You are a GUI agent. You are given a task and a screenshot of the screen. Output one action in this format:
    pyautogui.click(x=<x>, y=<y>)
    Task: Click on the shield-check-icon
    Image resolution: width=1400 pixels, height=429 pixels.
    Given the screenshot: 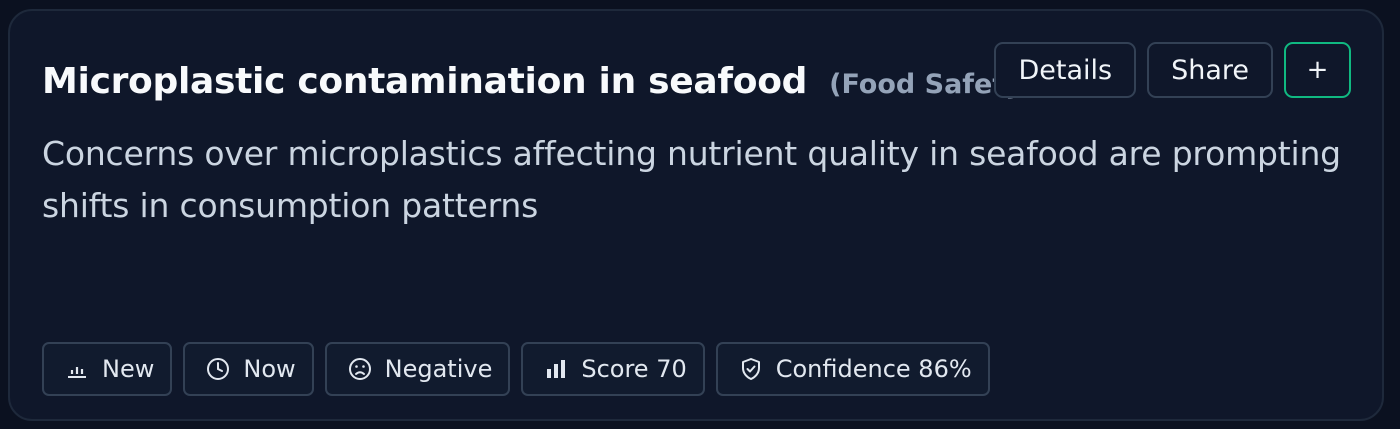 What is the action you would take?
    pyautogui.click(x=751, y=369)
    